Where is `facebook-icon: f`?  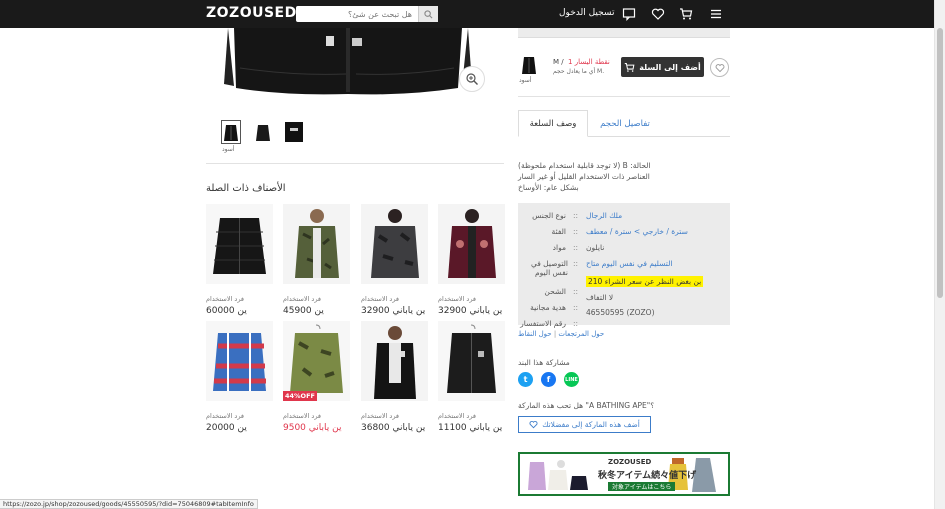
facebook-icon: f is located at coordinates (548, 379).